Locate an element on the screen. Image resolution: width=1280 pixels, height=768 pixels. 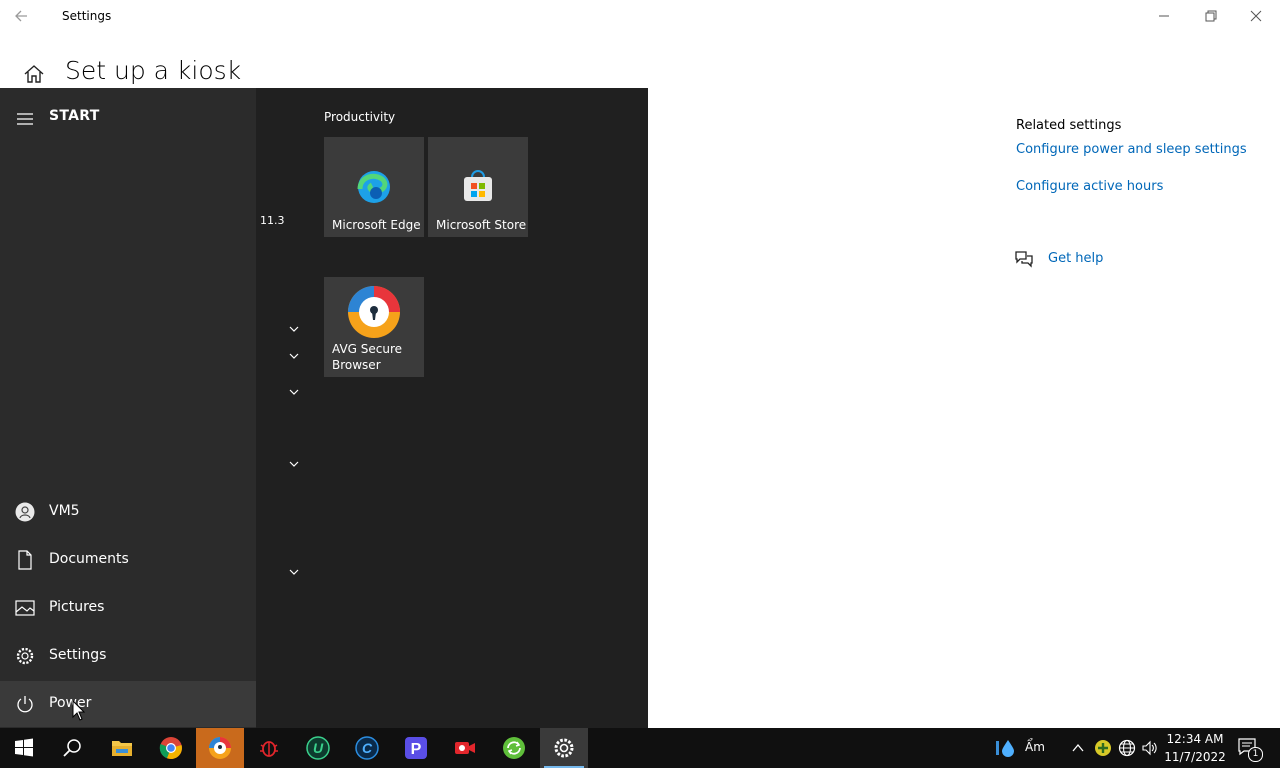
tile-avg-secure-browser: AVG Secure Browser is located at coordinates (374, 327).